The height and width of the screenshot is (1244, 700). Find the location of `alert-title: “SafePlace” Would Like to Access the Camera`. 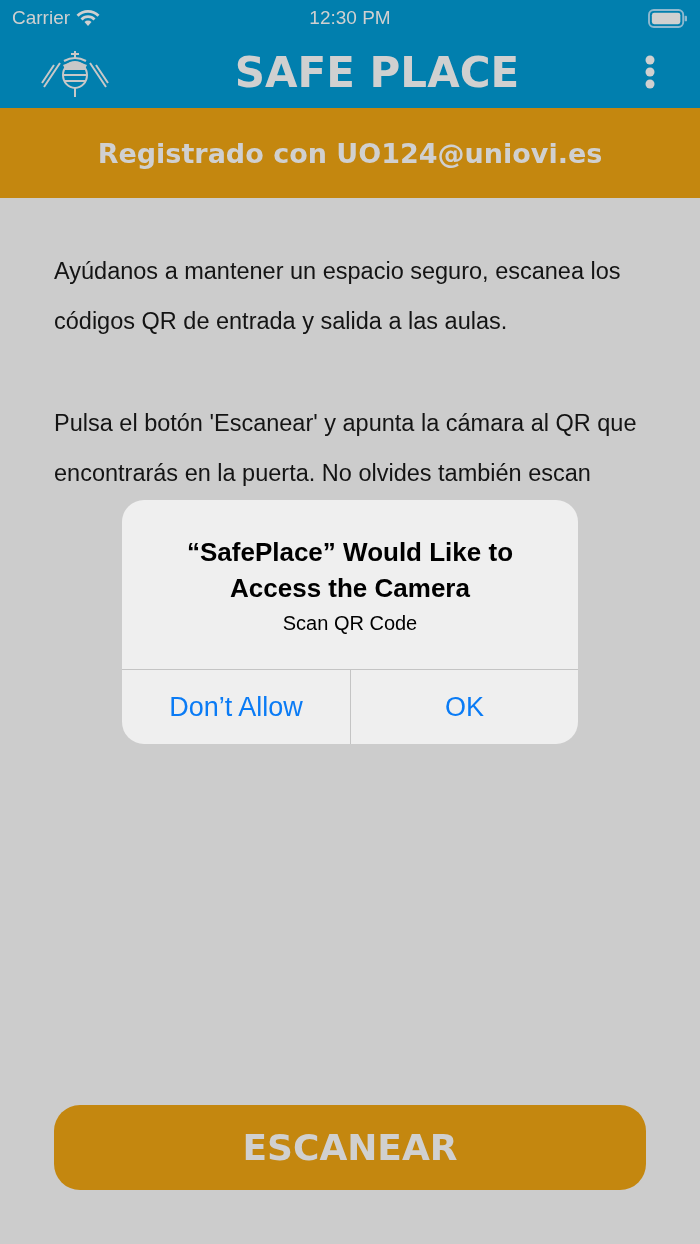

alert-title: “SafePlace” Would Like to Access the Camera is located at coordinates (349, 570).